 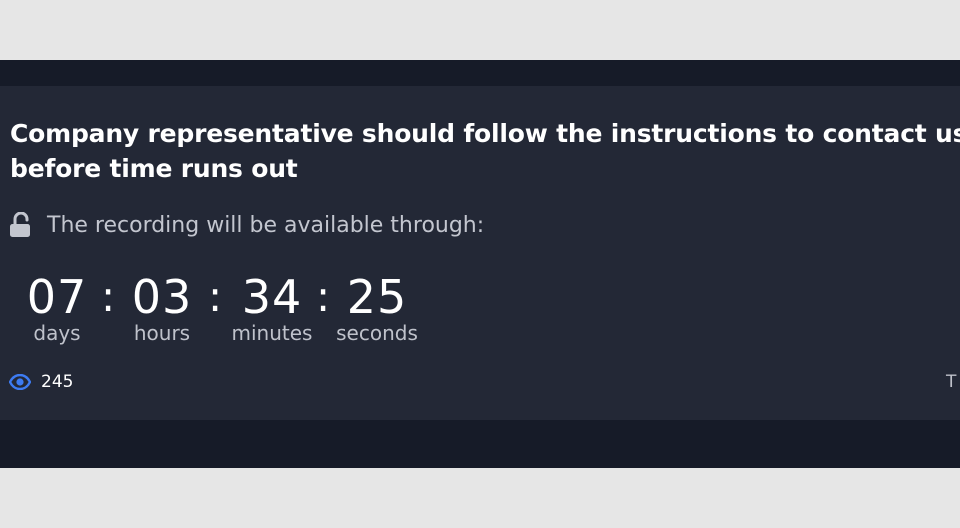 What do you see at coordinates (21, 224) in the screenshot?
I see `unlocked-padlock-icon` at bounding box center [21, 224].